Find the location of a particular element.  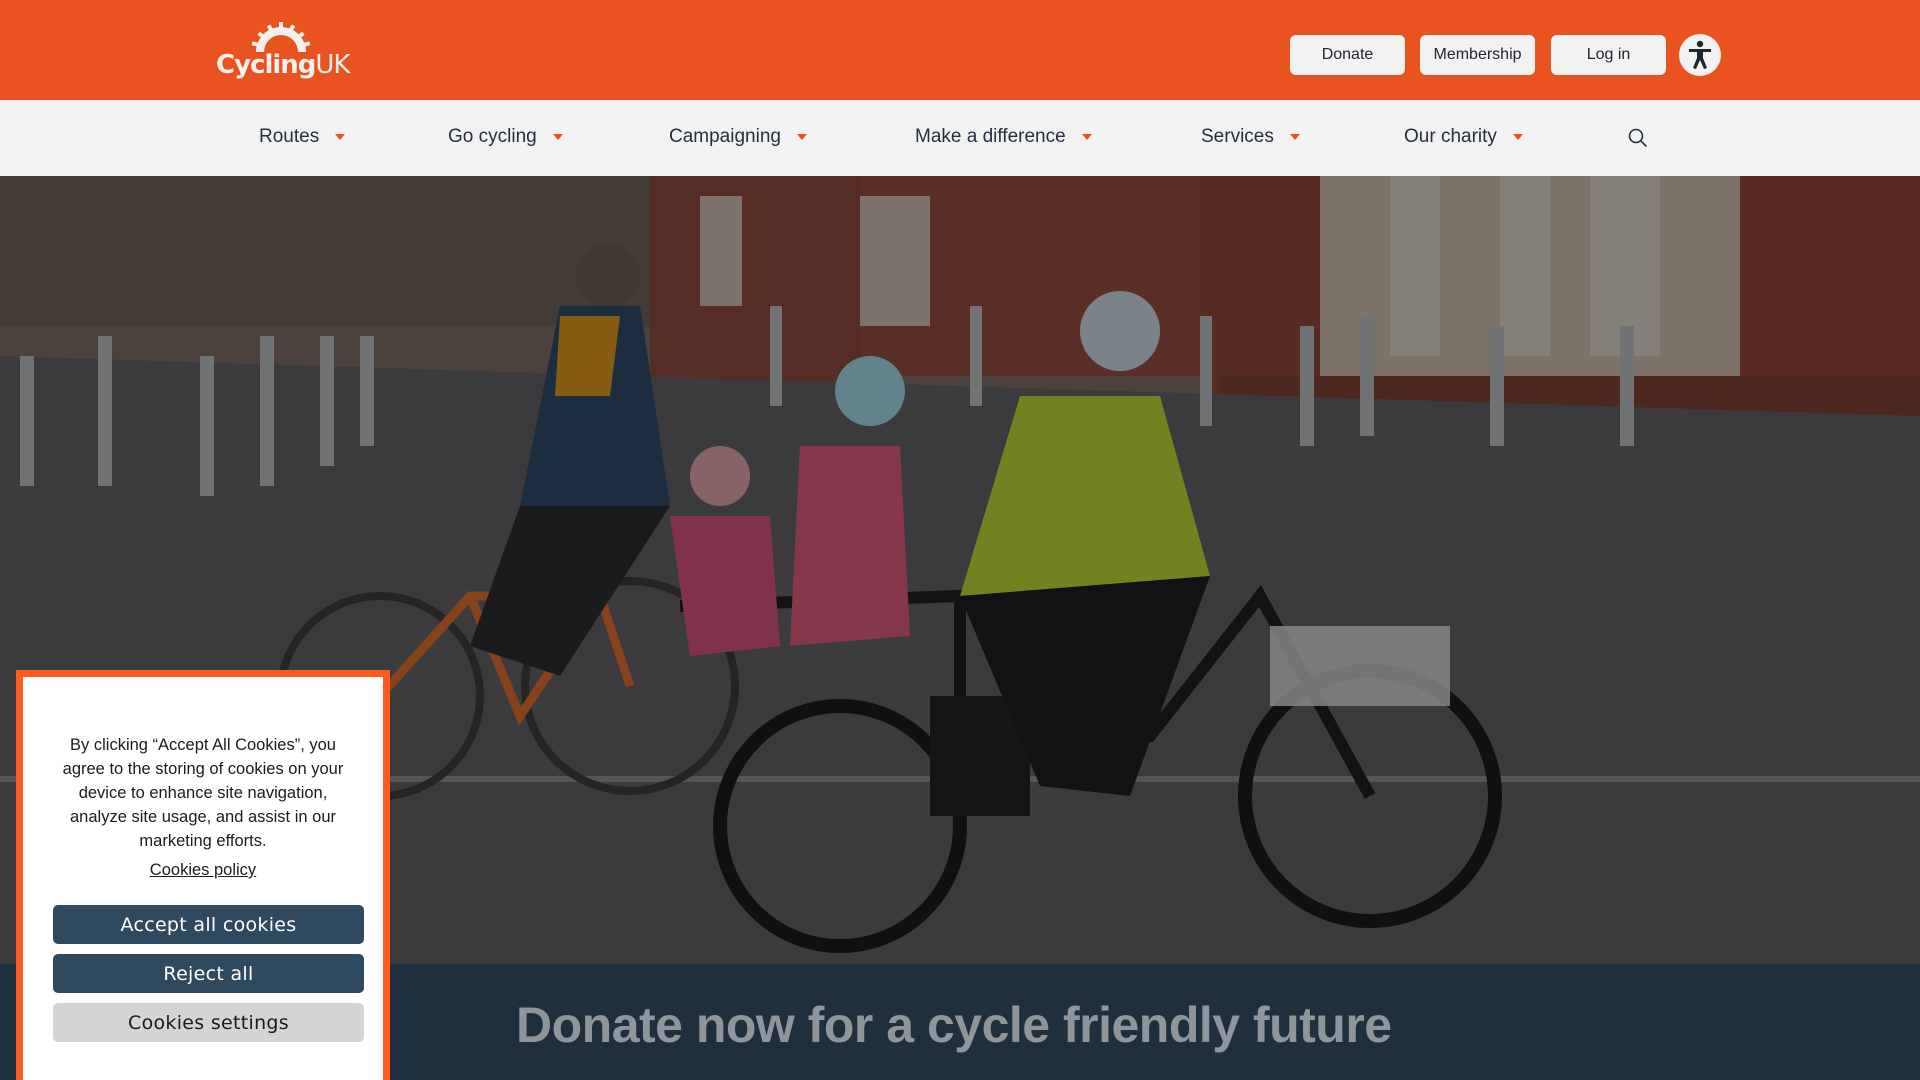

nav-item-label: Our charity is located at coordinates (1450, 136).